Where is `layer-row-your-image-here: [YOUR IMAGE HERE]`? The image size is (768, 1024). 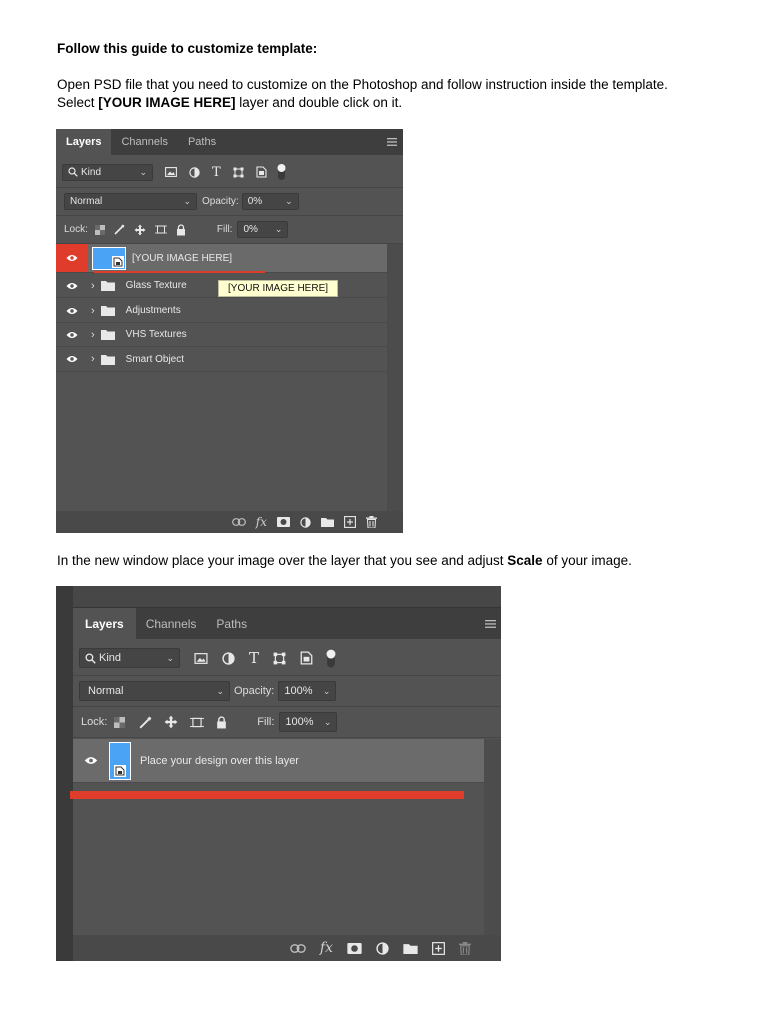 layer-row-your-image-here: [YOUR IMAGE HERE] is located at coordinates (221, 258).